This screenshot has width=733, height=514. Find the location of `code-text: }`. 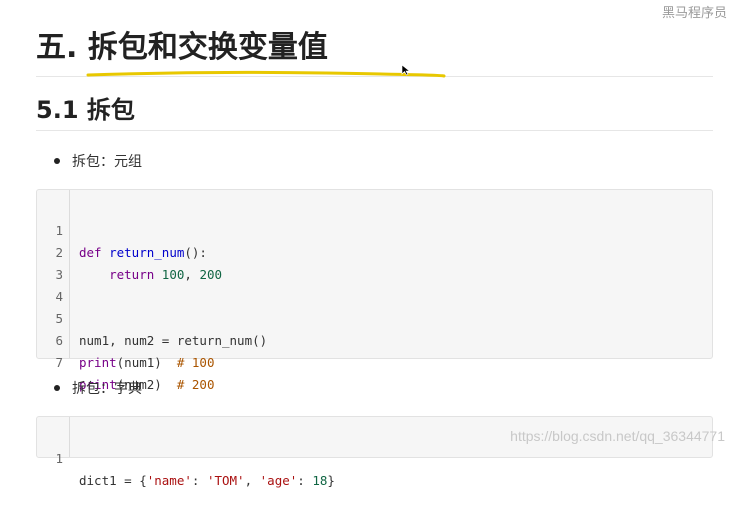

code-text: } is located at coordinates (331, 480).